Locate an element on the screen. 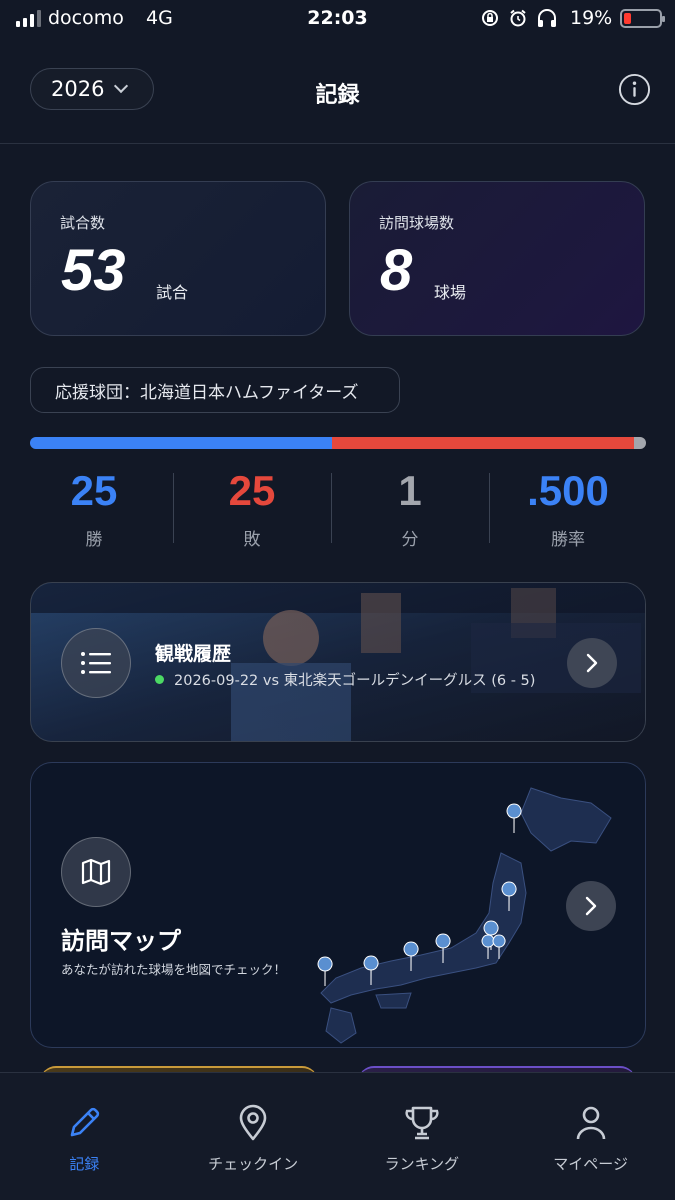 The height and width of the screenshot is (1200, 675). app-header: 2026 記録 is located at coordinates (337, 92).